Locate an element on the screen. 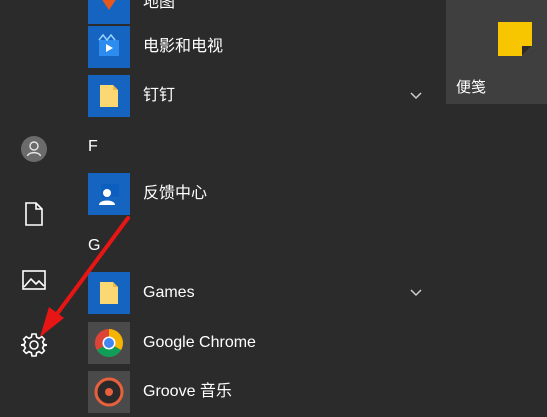 The image size is (547, 417). settings-icon is located at coordinates (34, 345).